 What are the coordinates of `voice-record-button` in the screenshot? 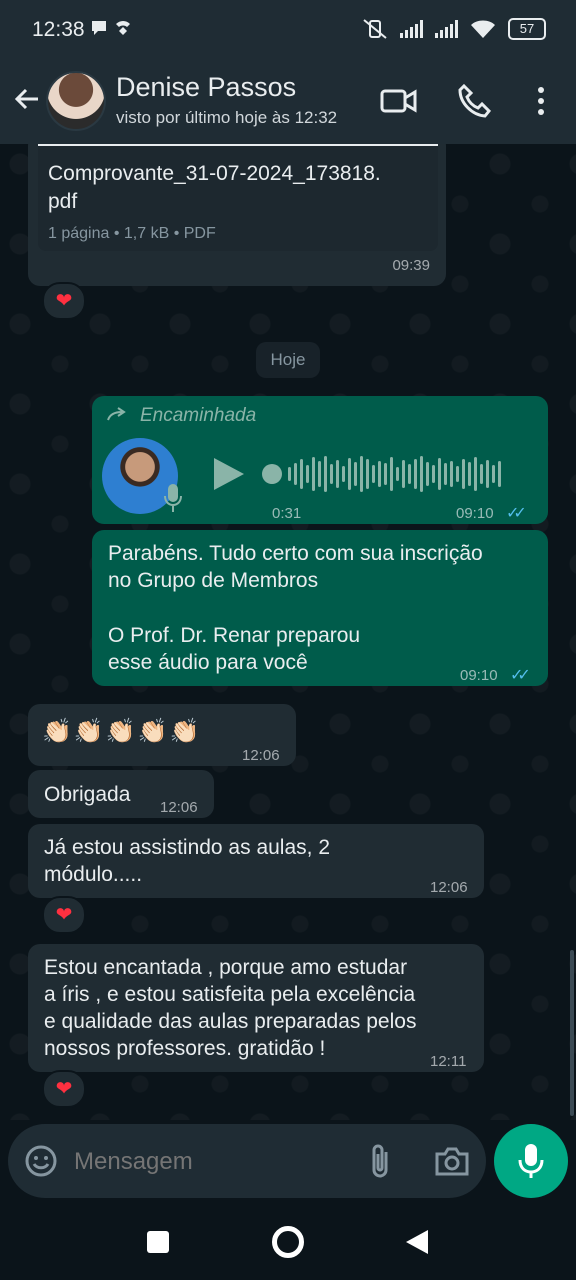 It's located at (531, 1161).